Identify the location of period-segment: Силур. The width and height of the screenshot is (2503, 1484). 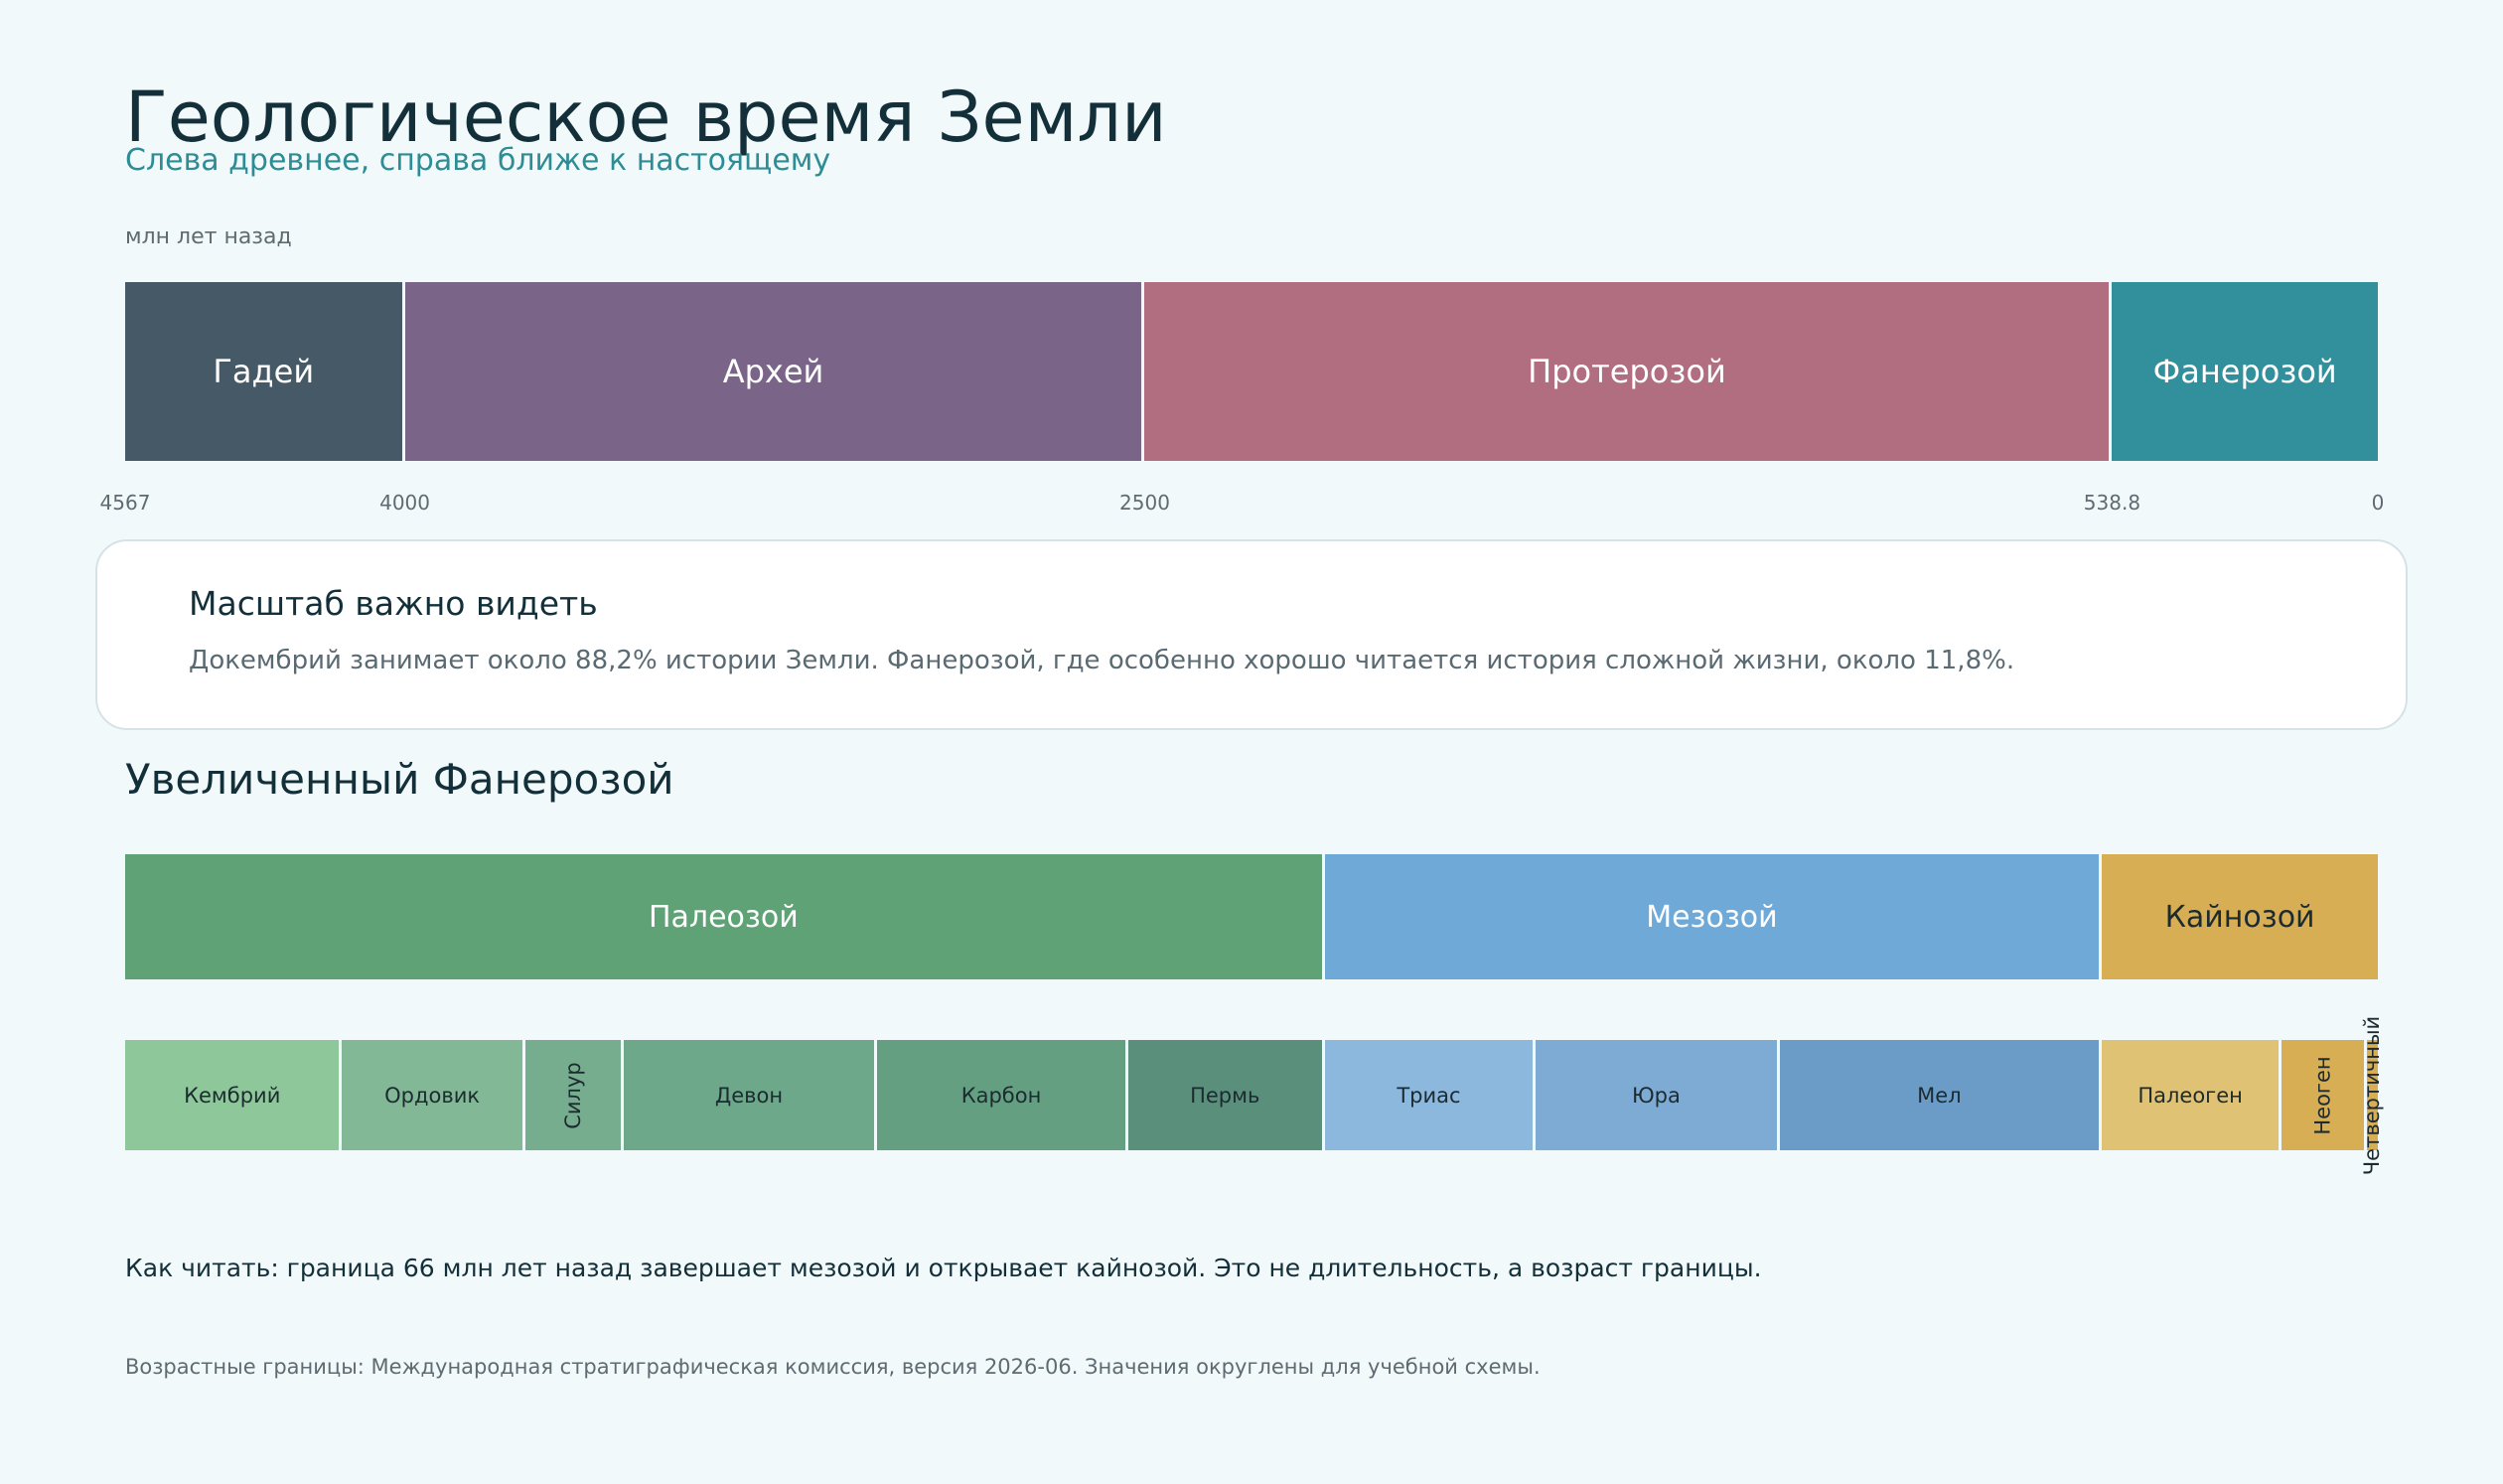
(574, 1095).